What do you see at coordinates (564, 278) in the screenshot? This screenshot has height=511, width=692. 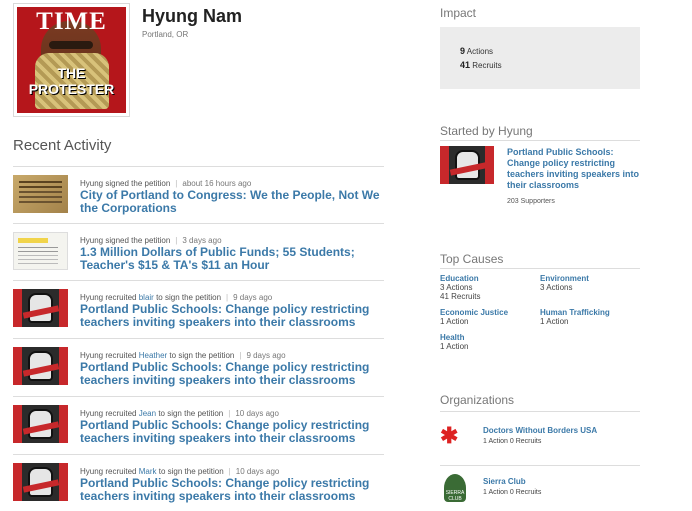 I see `cause-link: Environment` at bounding box center [564, 278].